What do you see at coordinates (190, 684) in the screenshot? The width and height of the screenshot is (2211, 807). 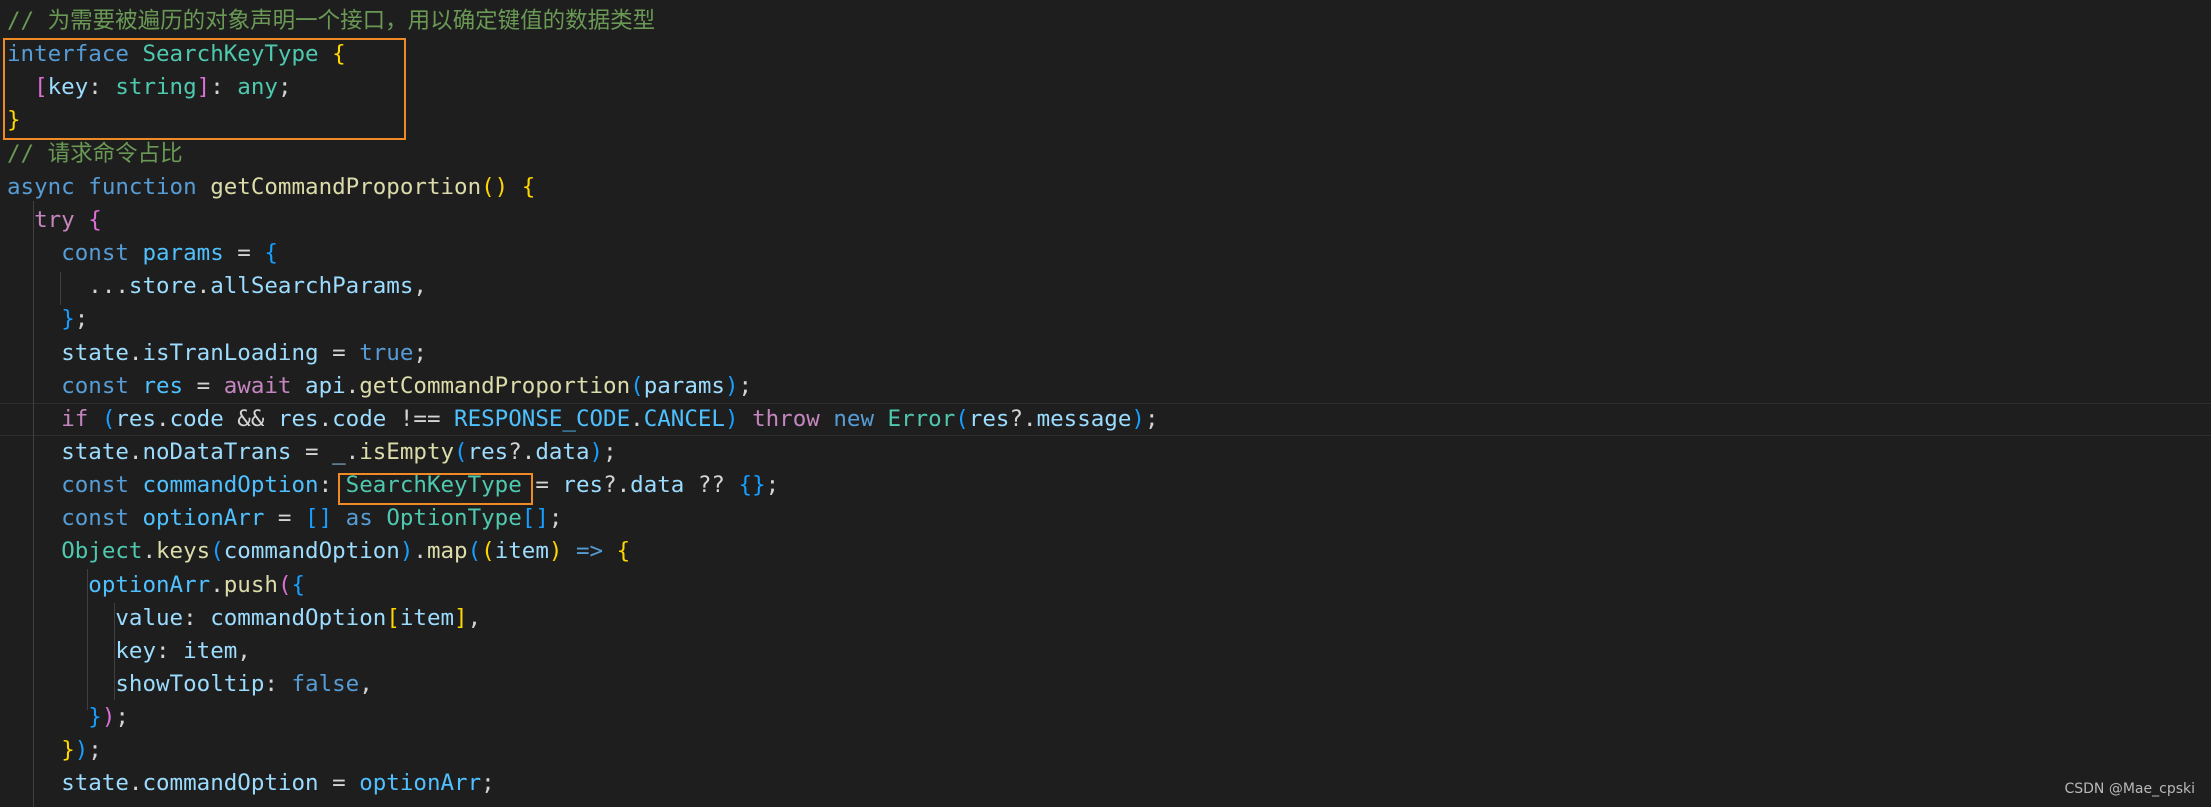 I see `code-line: showTooltip: false,` at bounding box center [190, 684].